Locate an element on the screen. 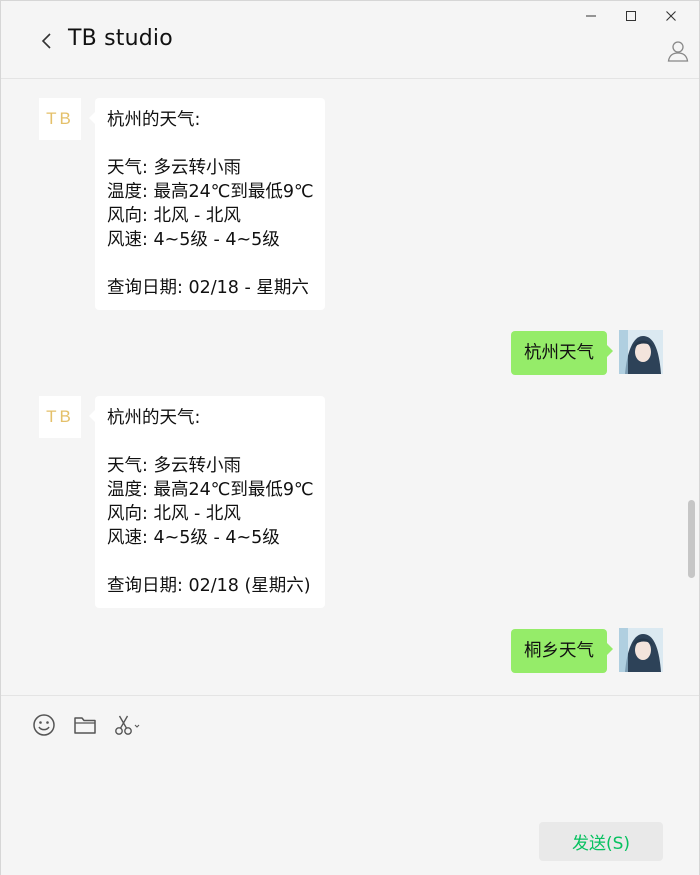 This screenshot has height=875, width=700. scissors-icon is located at coordinates (127, 725).